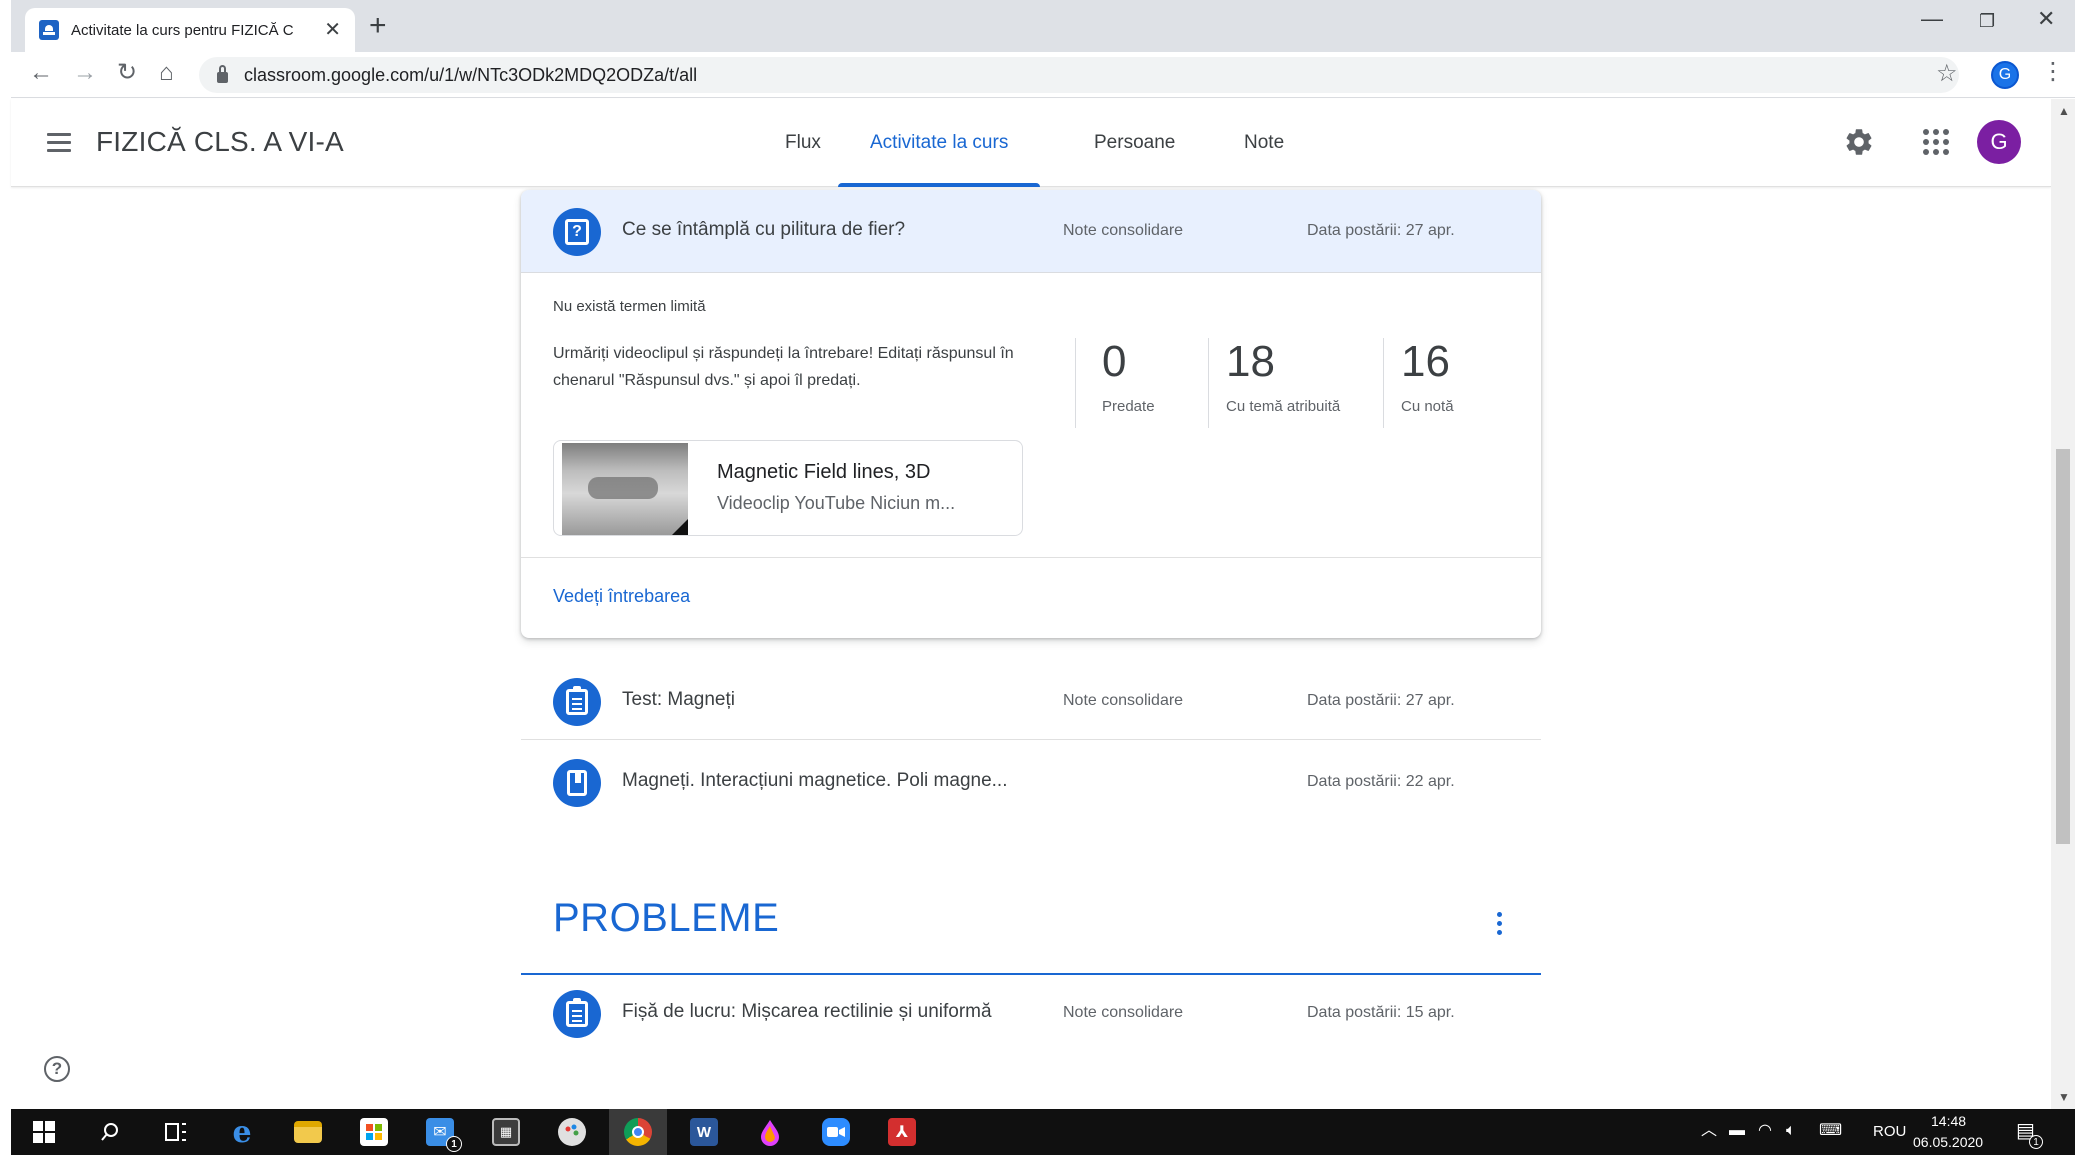 The image size is (2075, 1155). Describe the element at coordinates (764, 229) in the screenshot. I see `question-title: Ce se întâmplă cu pilitura de fier?` at that location.